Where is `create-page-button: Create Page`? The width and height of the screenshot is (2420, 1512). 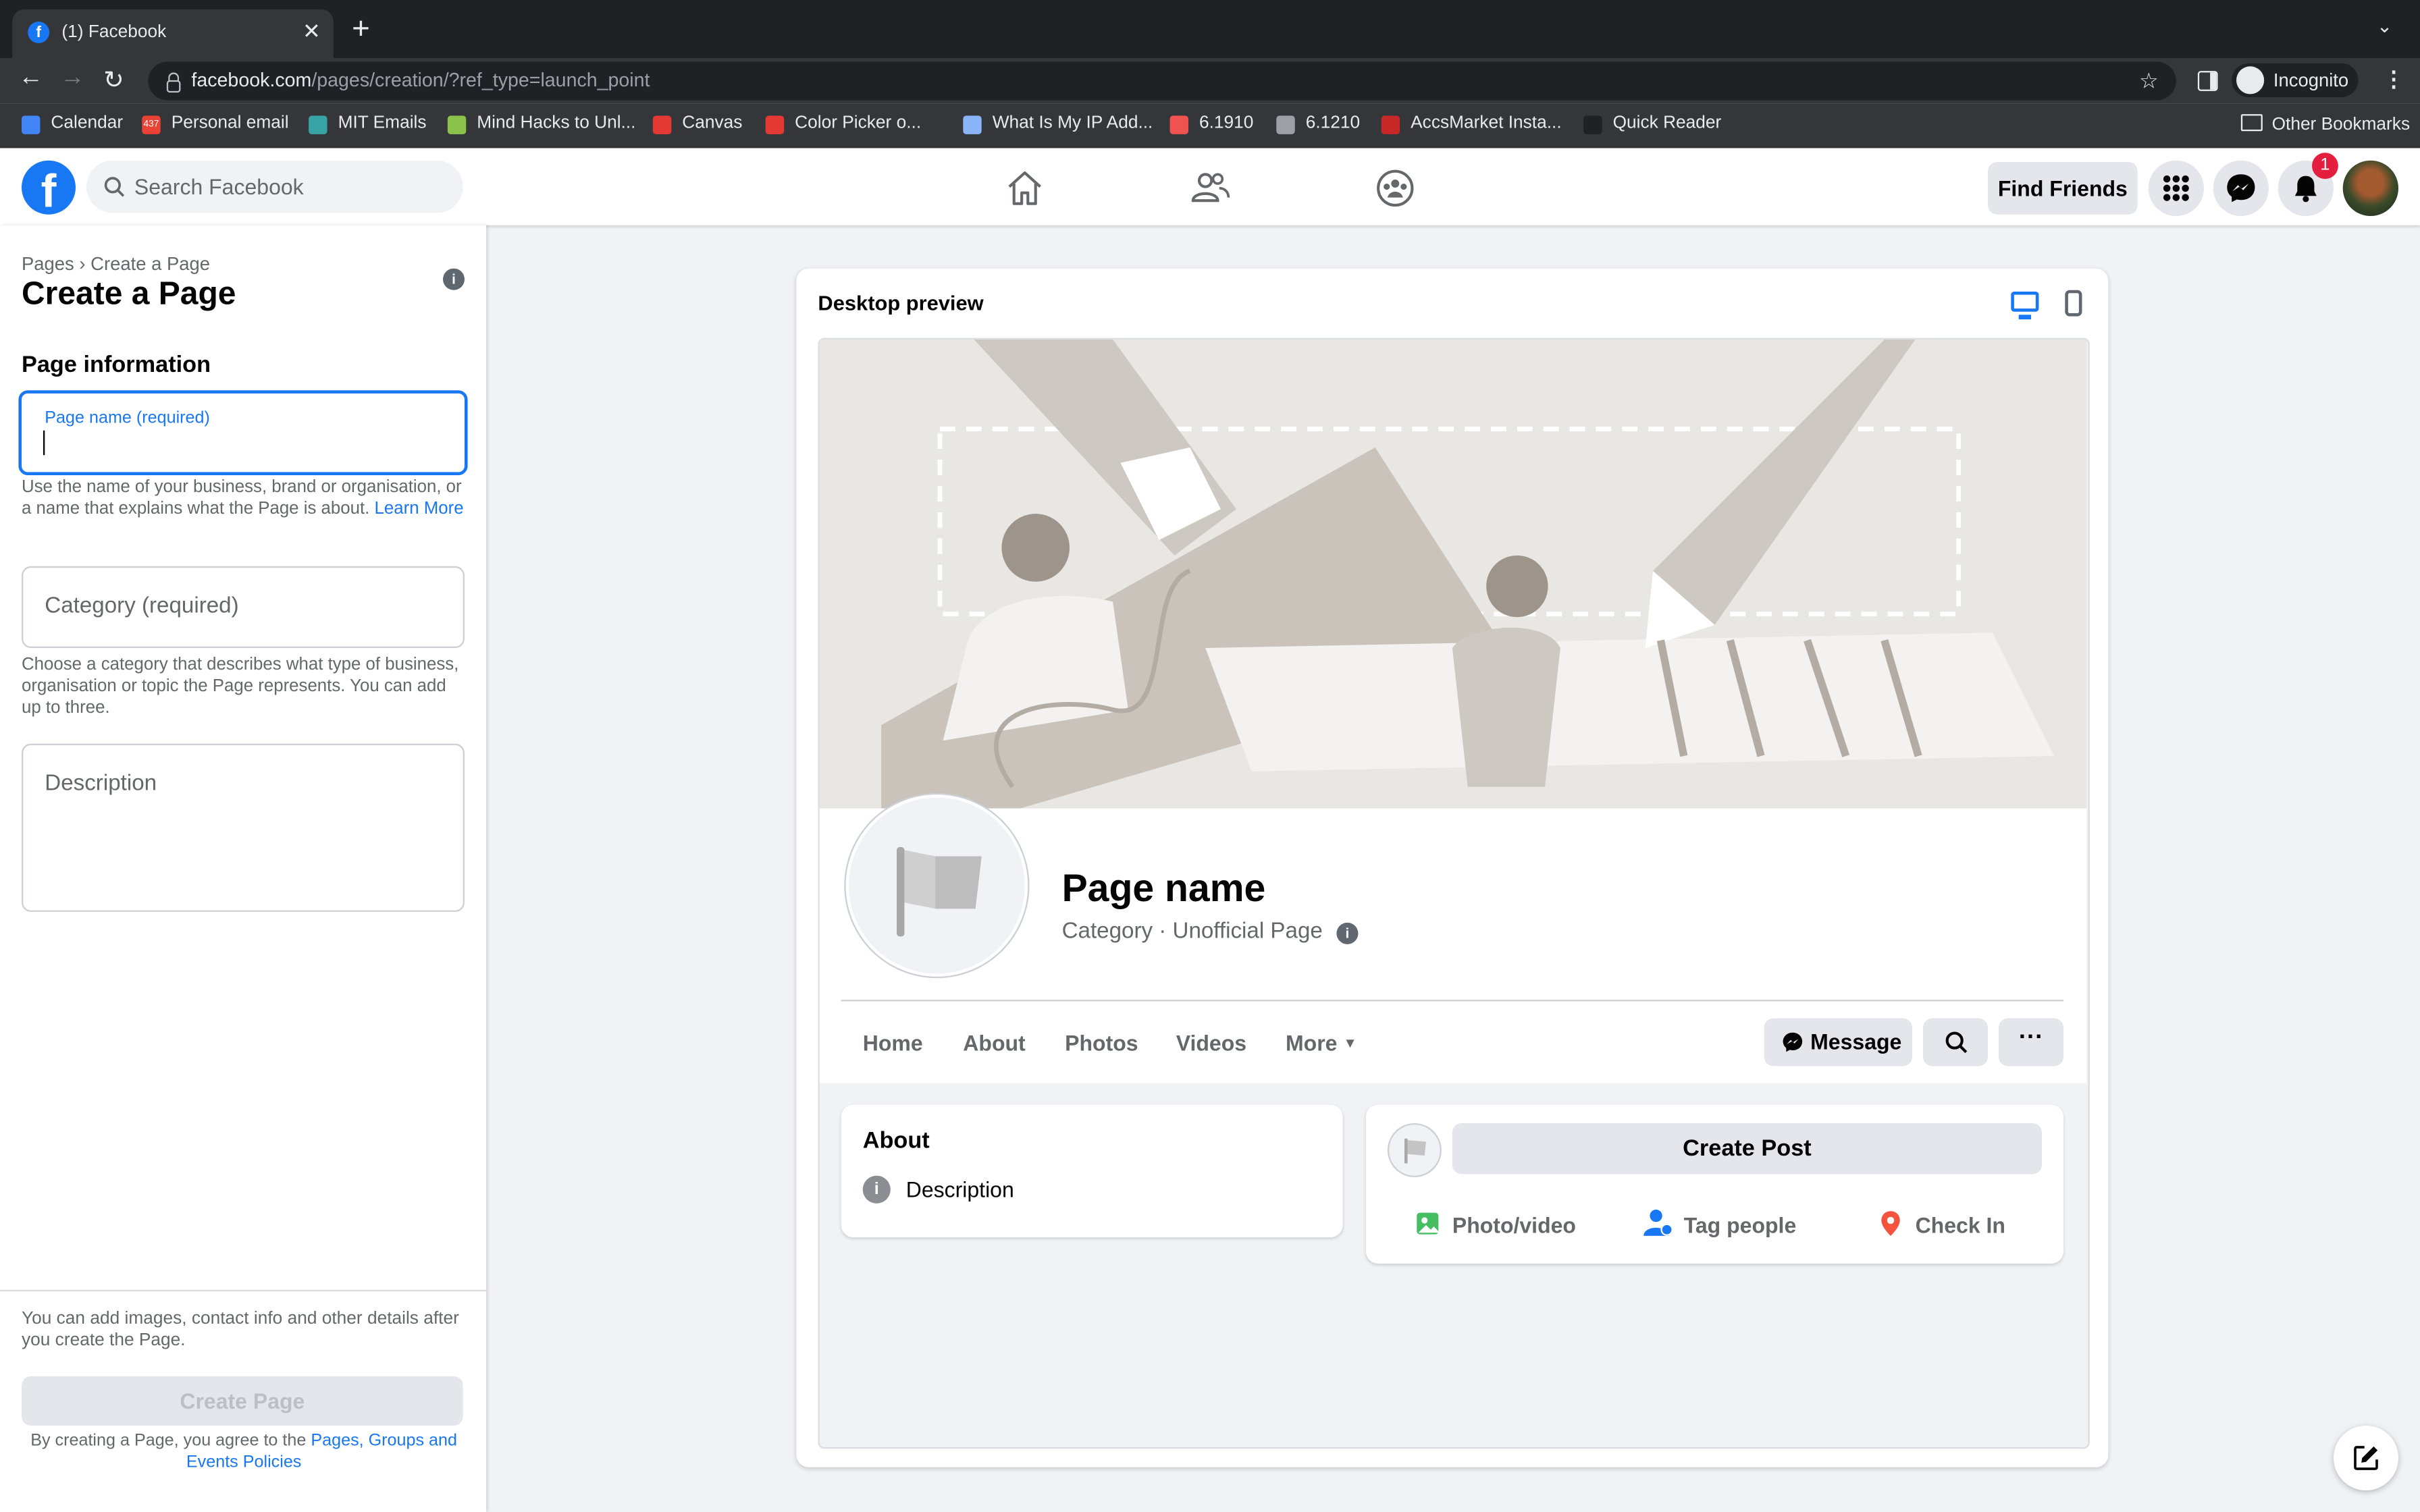 create-page-button: Create Page is located at coordinates (242, 1401).